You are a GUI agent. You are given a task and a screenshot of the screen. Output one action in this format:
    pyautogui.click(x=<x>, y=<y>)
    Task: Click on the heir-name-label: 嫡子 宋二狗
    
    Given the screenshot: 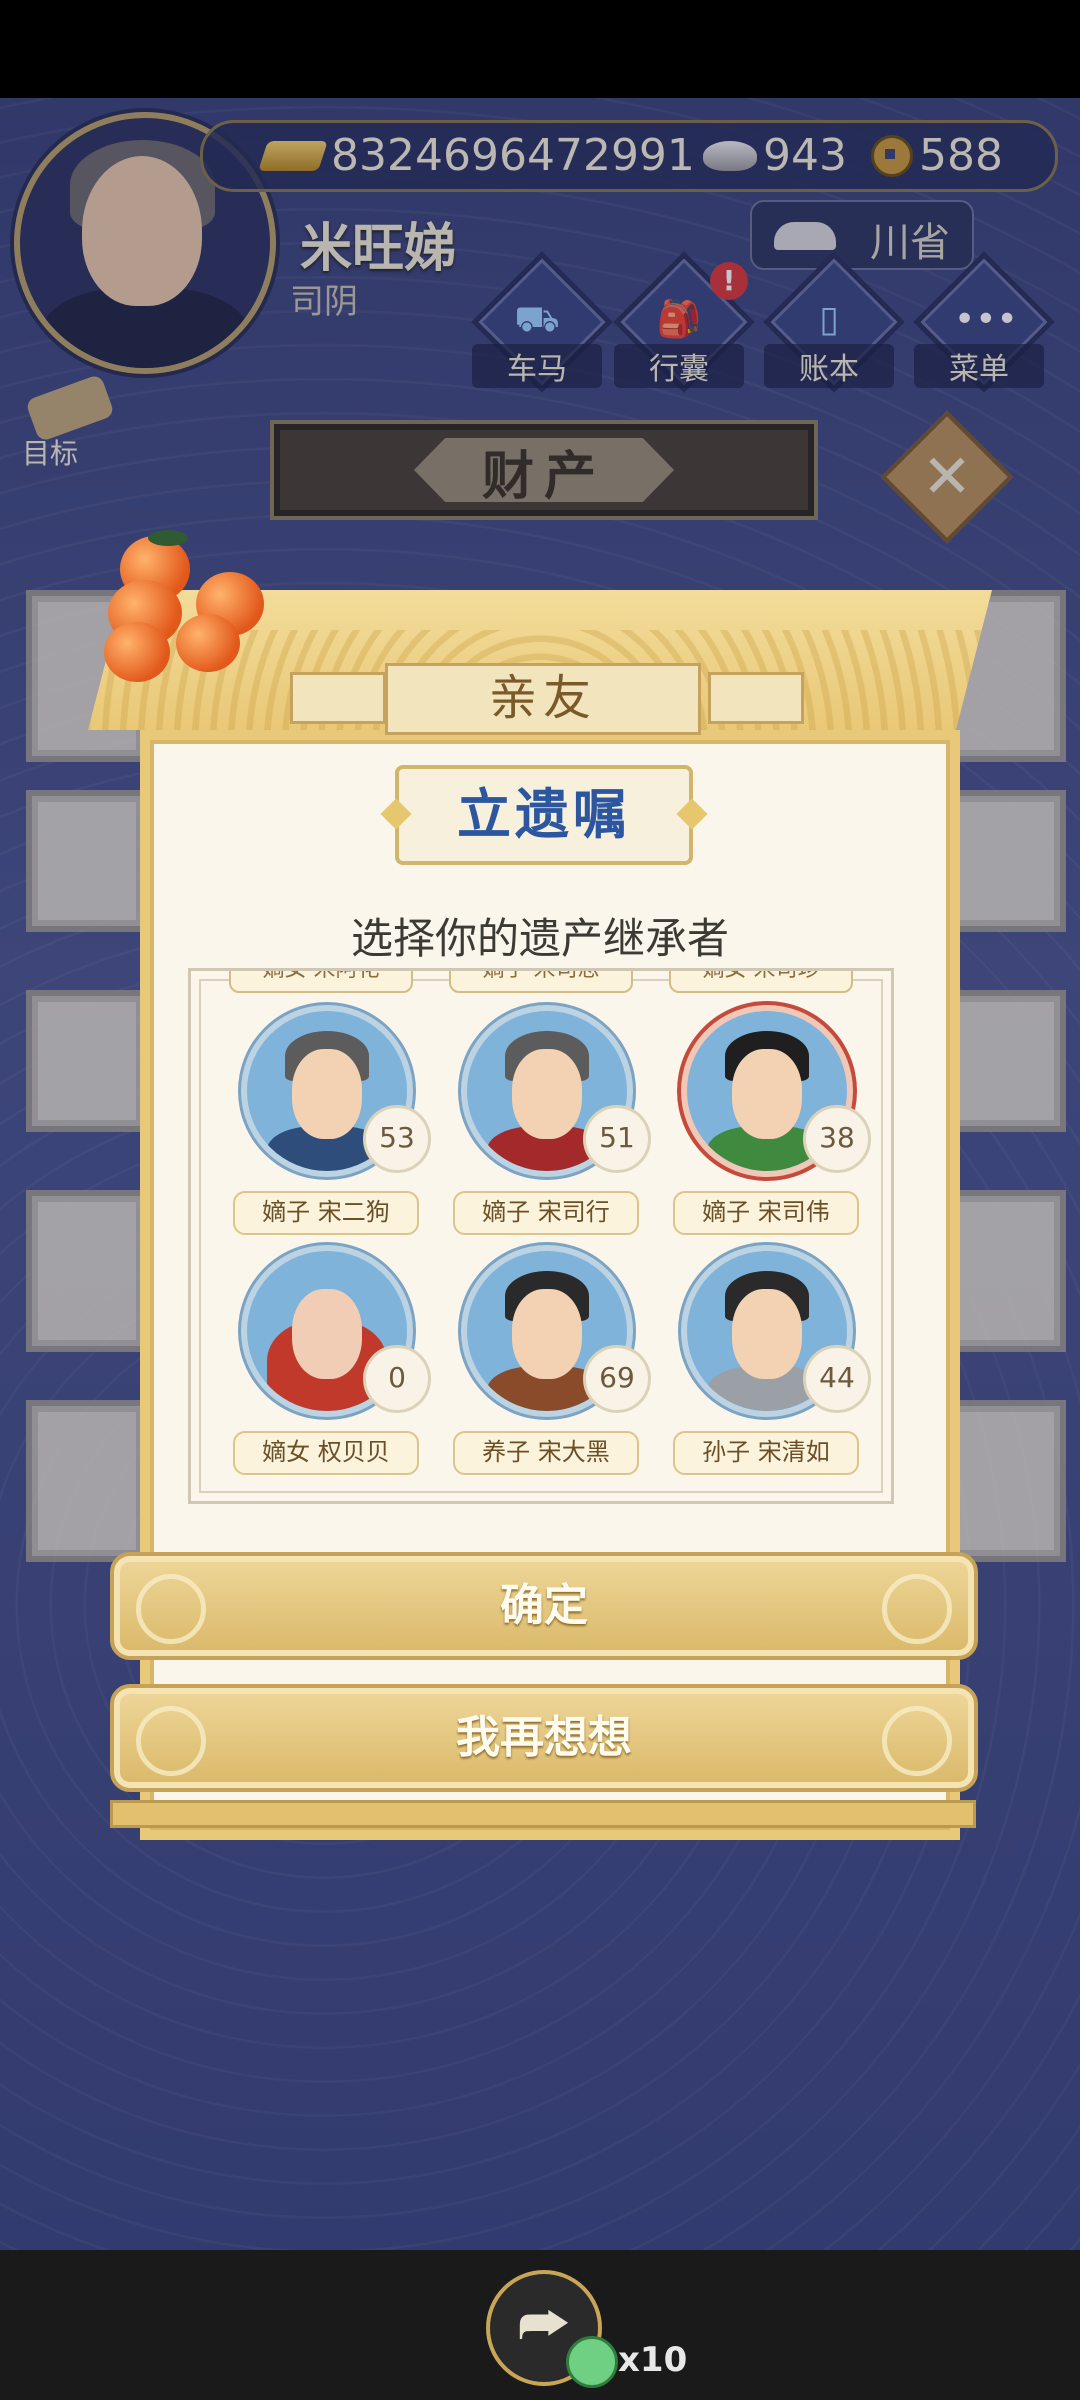 What is the action you would take?
    pyautogui.click(x=326, y=1213)
    